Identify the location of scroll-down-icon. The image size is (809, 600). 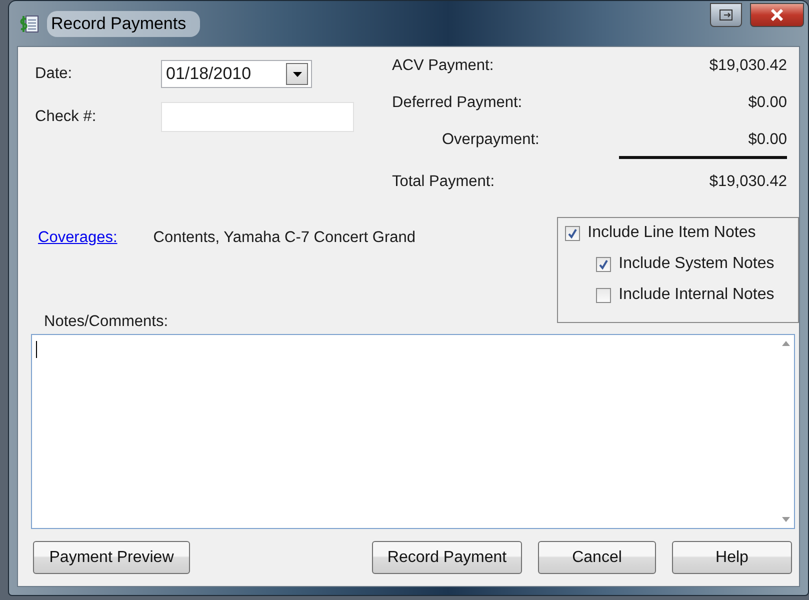
(786, 519).